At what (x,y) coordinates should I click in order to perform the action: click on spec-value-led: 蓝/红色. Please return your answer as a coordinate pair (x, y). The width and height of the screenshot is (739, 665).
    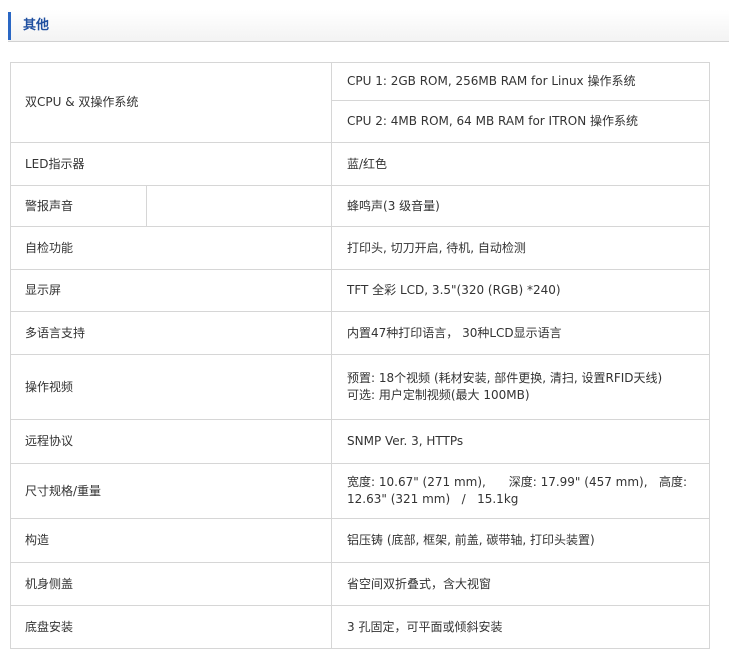
    Looking at the image, I should click on (521, 164).